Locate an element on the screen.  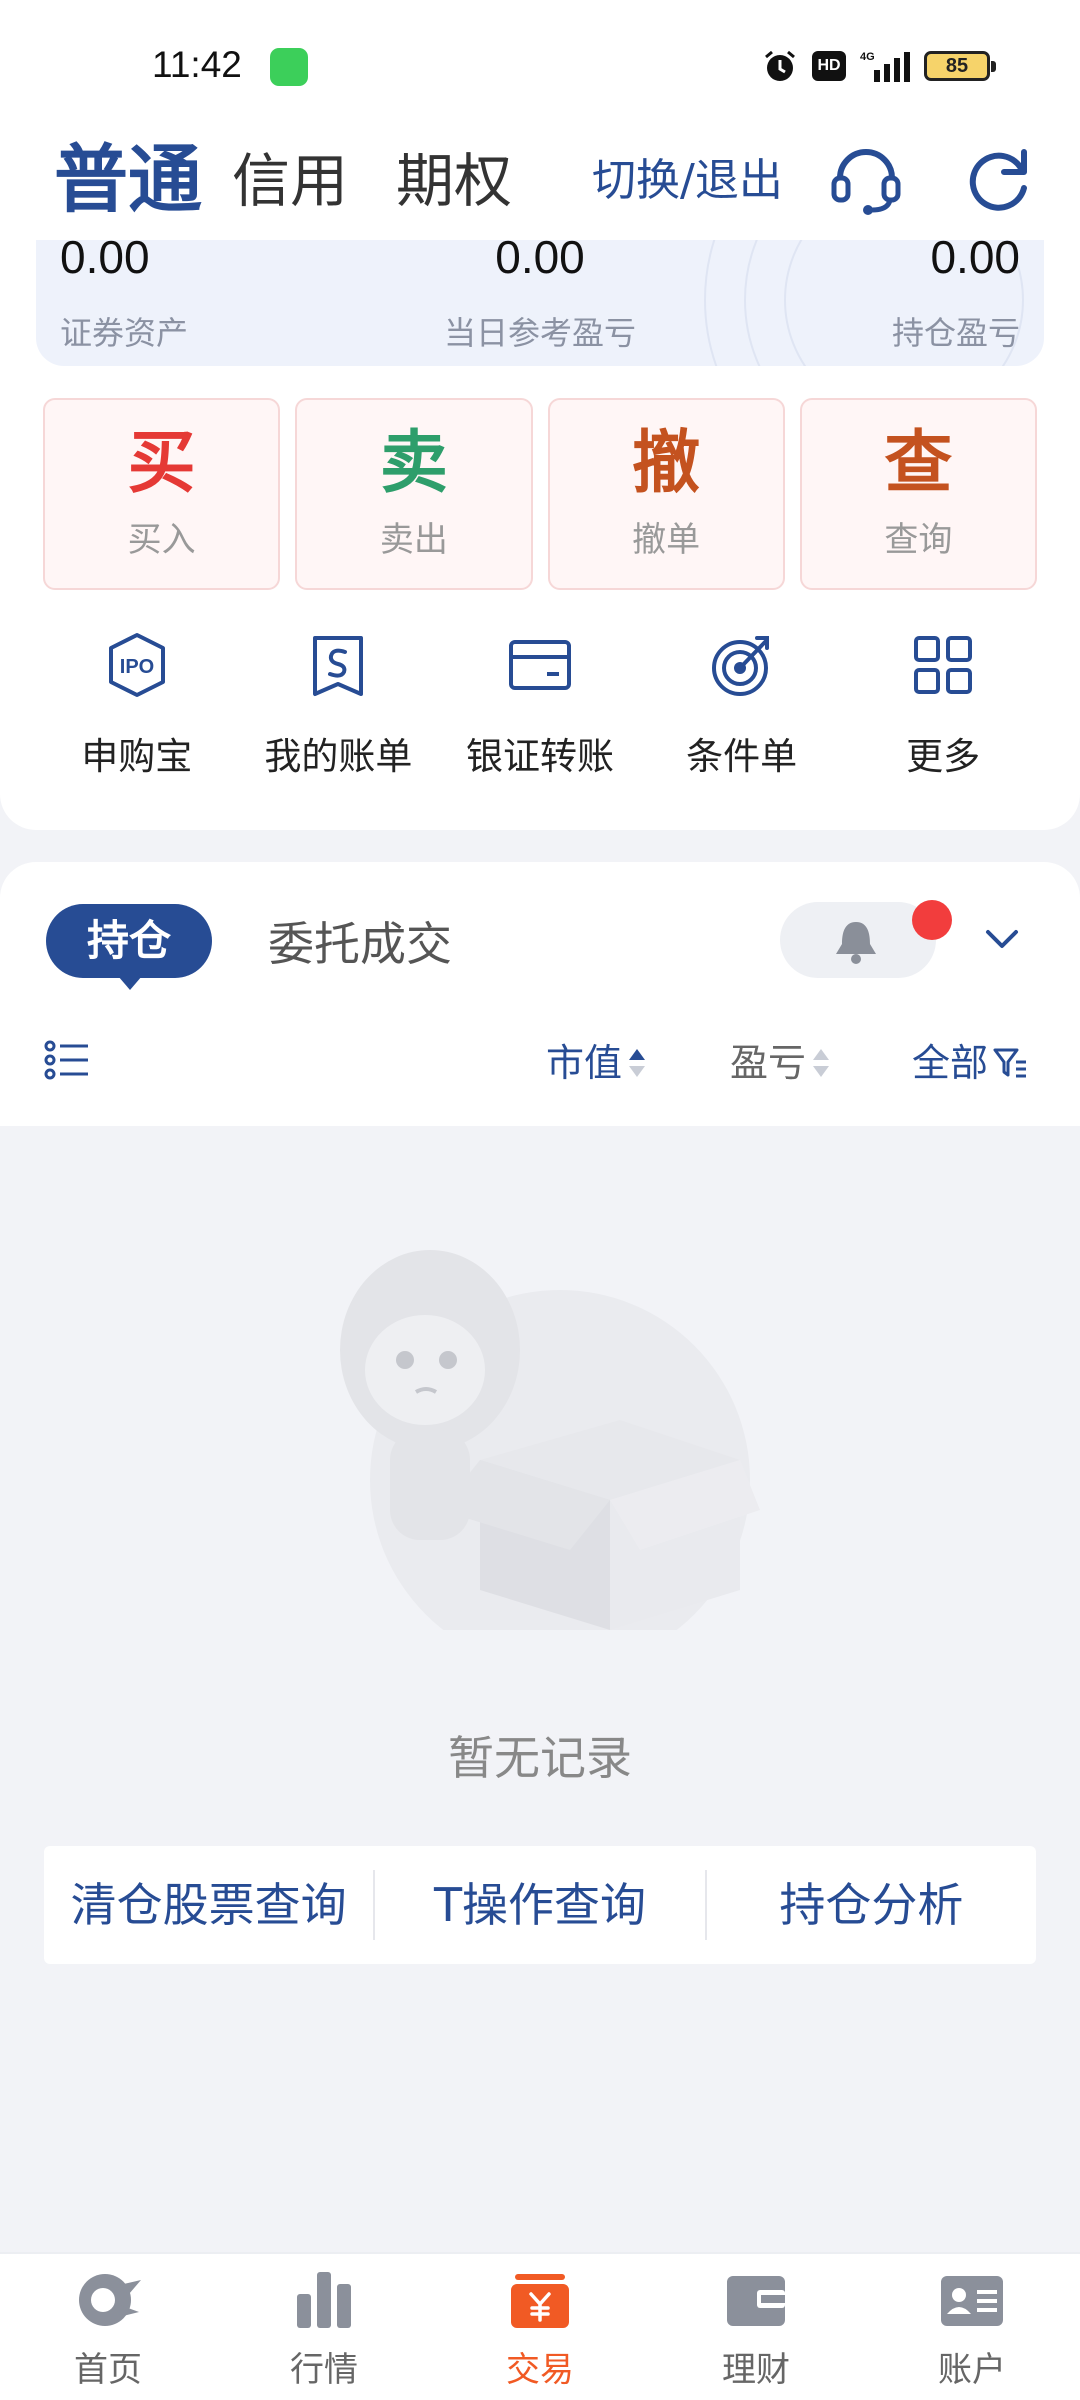
asset-label: 证券资产 is located at coordinates (124, 333).